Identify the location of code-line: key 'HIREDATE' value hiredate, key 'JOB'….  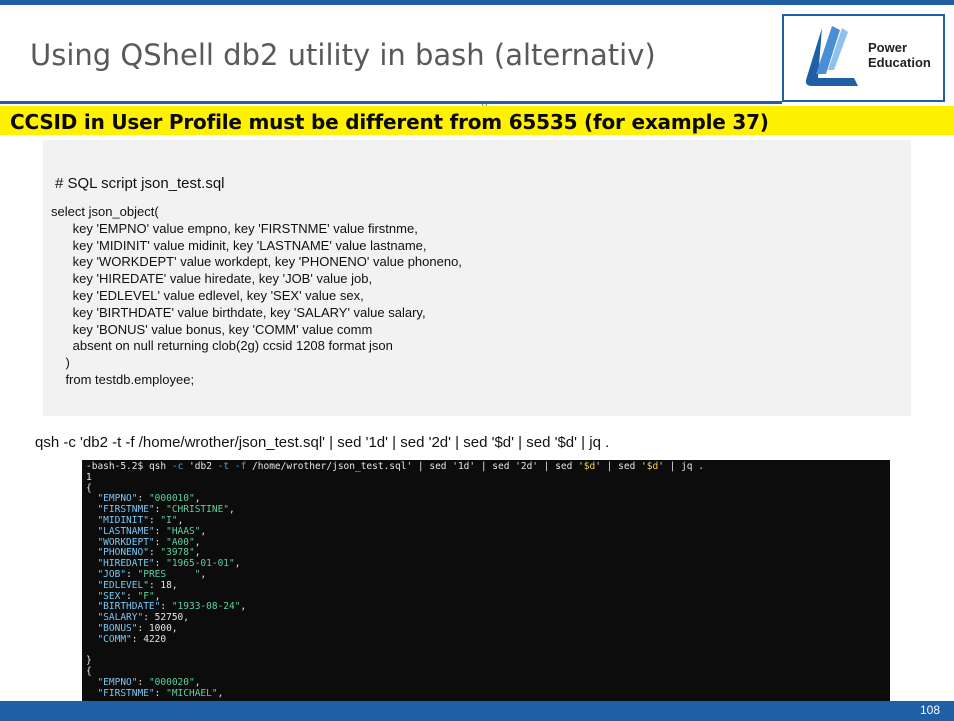
(212, 279).